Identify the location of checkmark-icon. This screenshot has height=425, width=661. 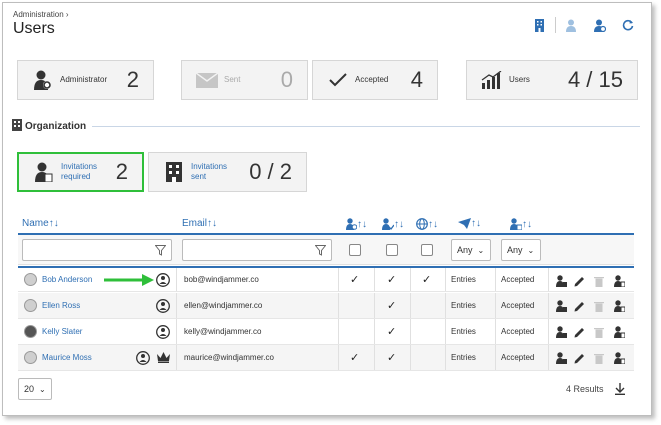
(338, 80).